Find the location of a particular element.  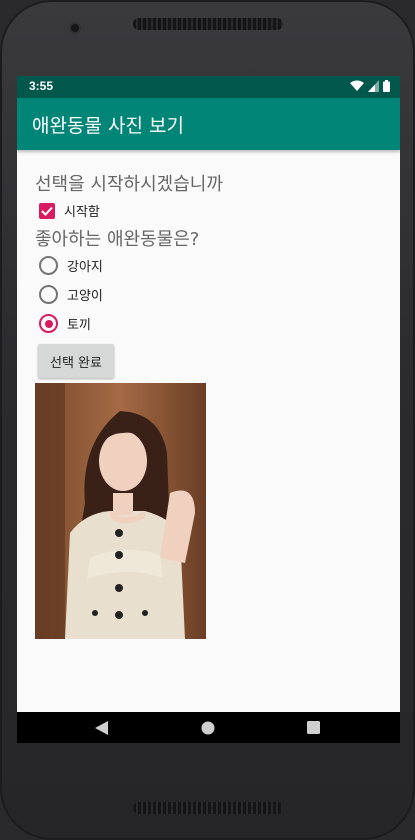

home-icon is located at coordinates (208, 728).